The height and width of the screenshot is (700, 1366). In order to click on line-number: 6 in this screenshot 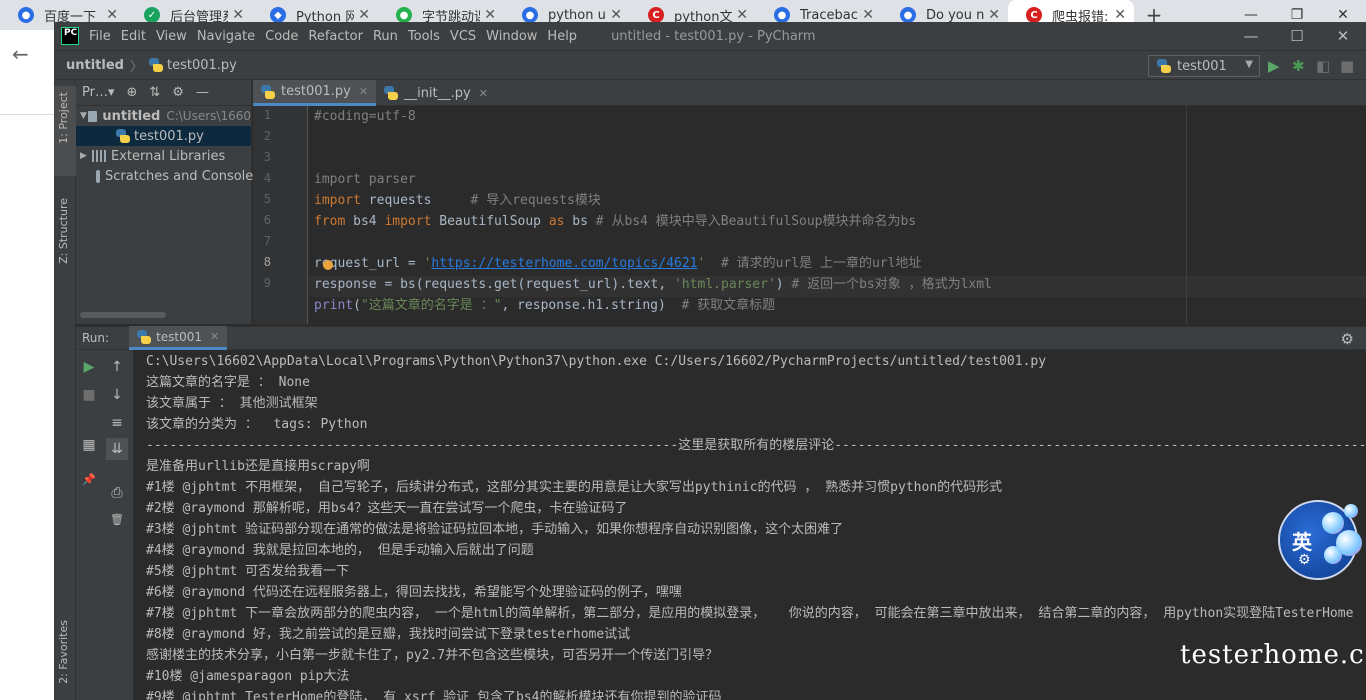, I will do `click(267, 220)`.